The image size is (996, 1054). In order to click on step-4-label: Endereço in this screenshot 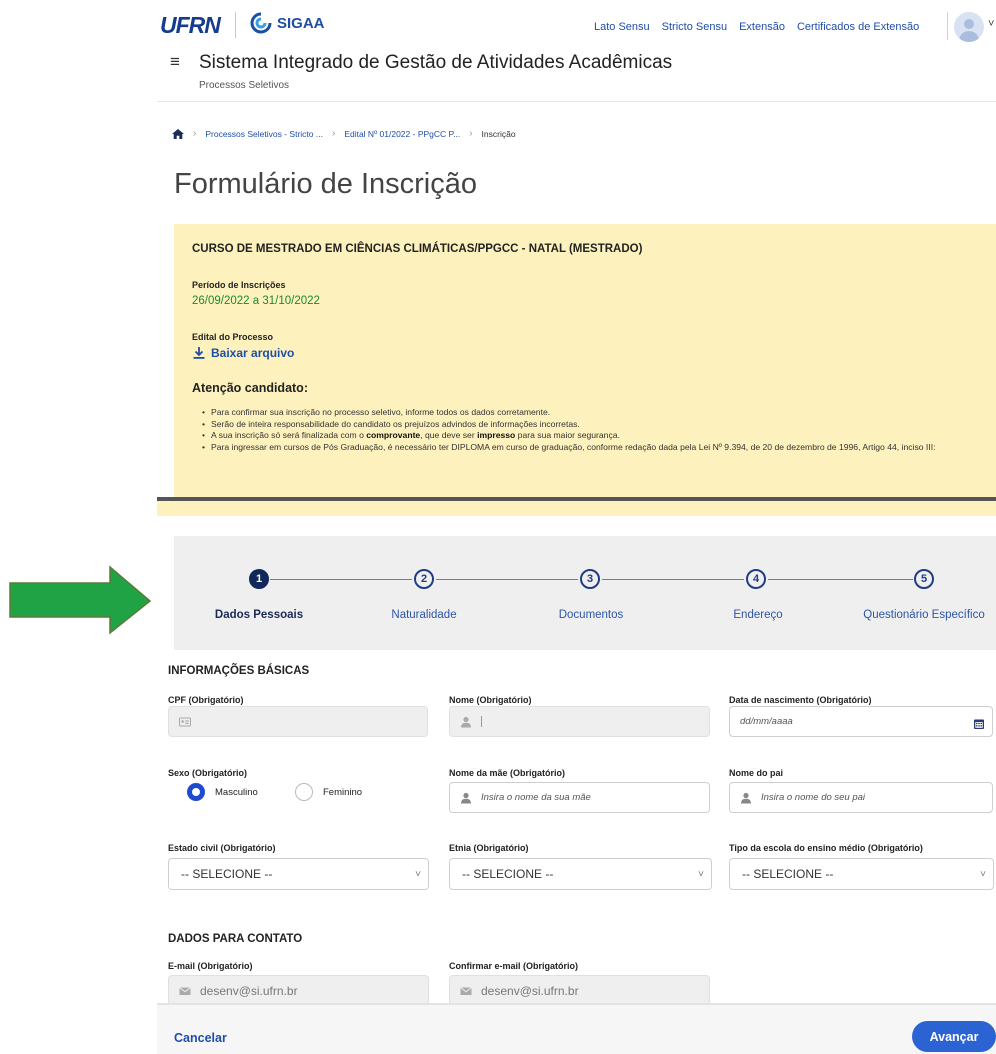, I will do `click(757, 615)`.